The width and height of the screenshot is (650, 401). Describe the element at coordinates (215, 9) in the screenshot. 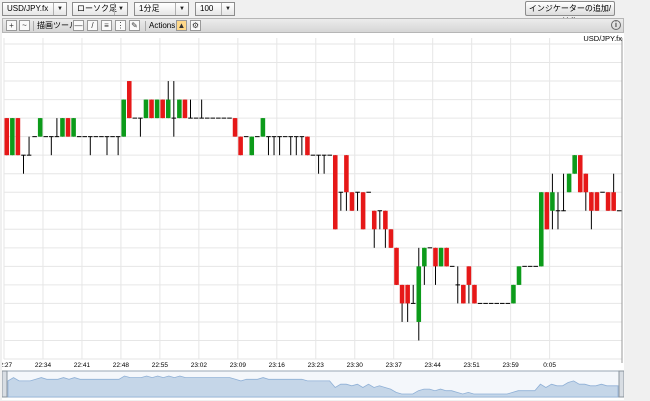

I see `bar-count-select: 100 ▼` at that location.